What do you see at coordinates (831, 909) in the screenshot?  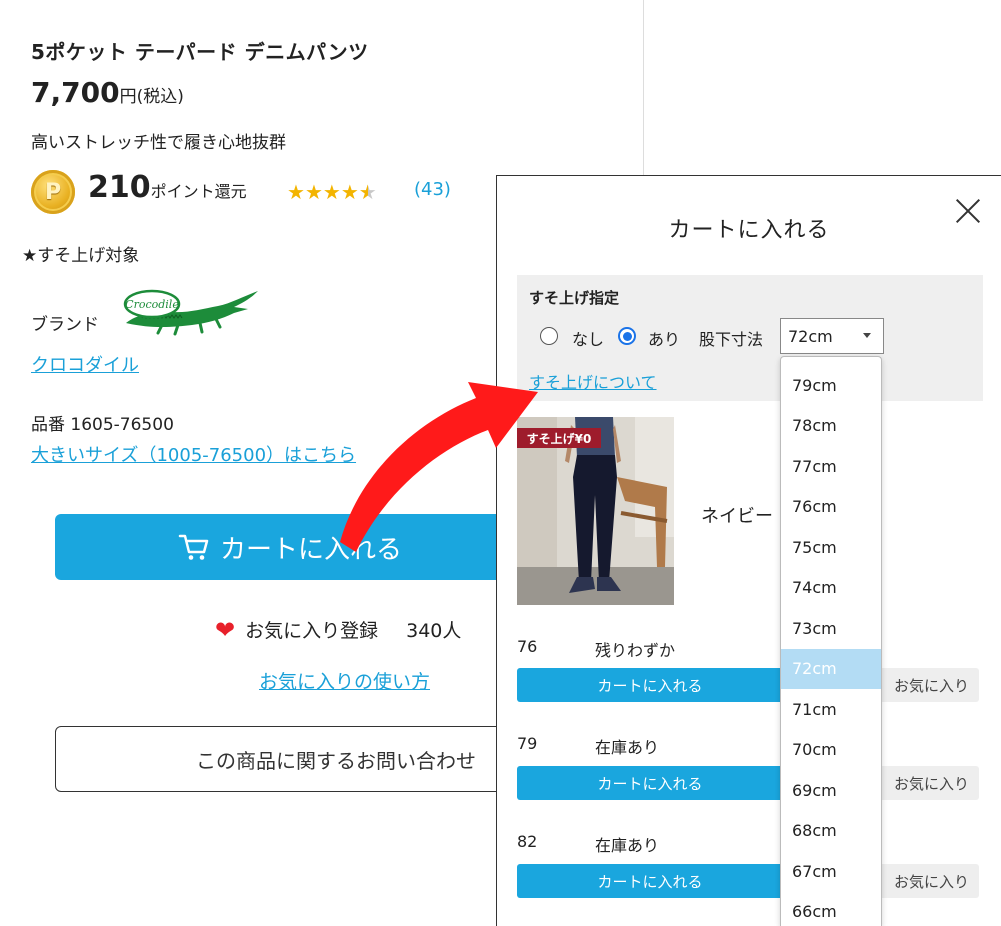 I see `inseam-option: 66cm` at bounding box center [831, 909].